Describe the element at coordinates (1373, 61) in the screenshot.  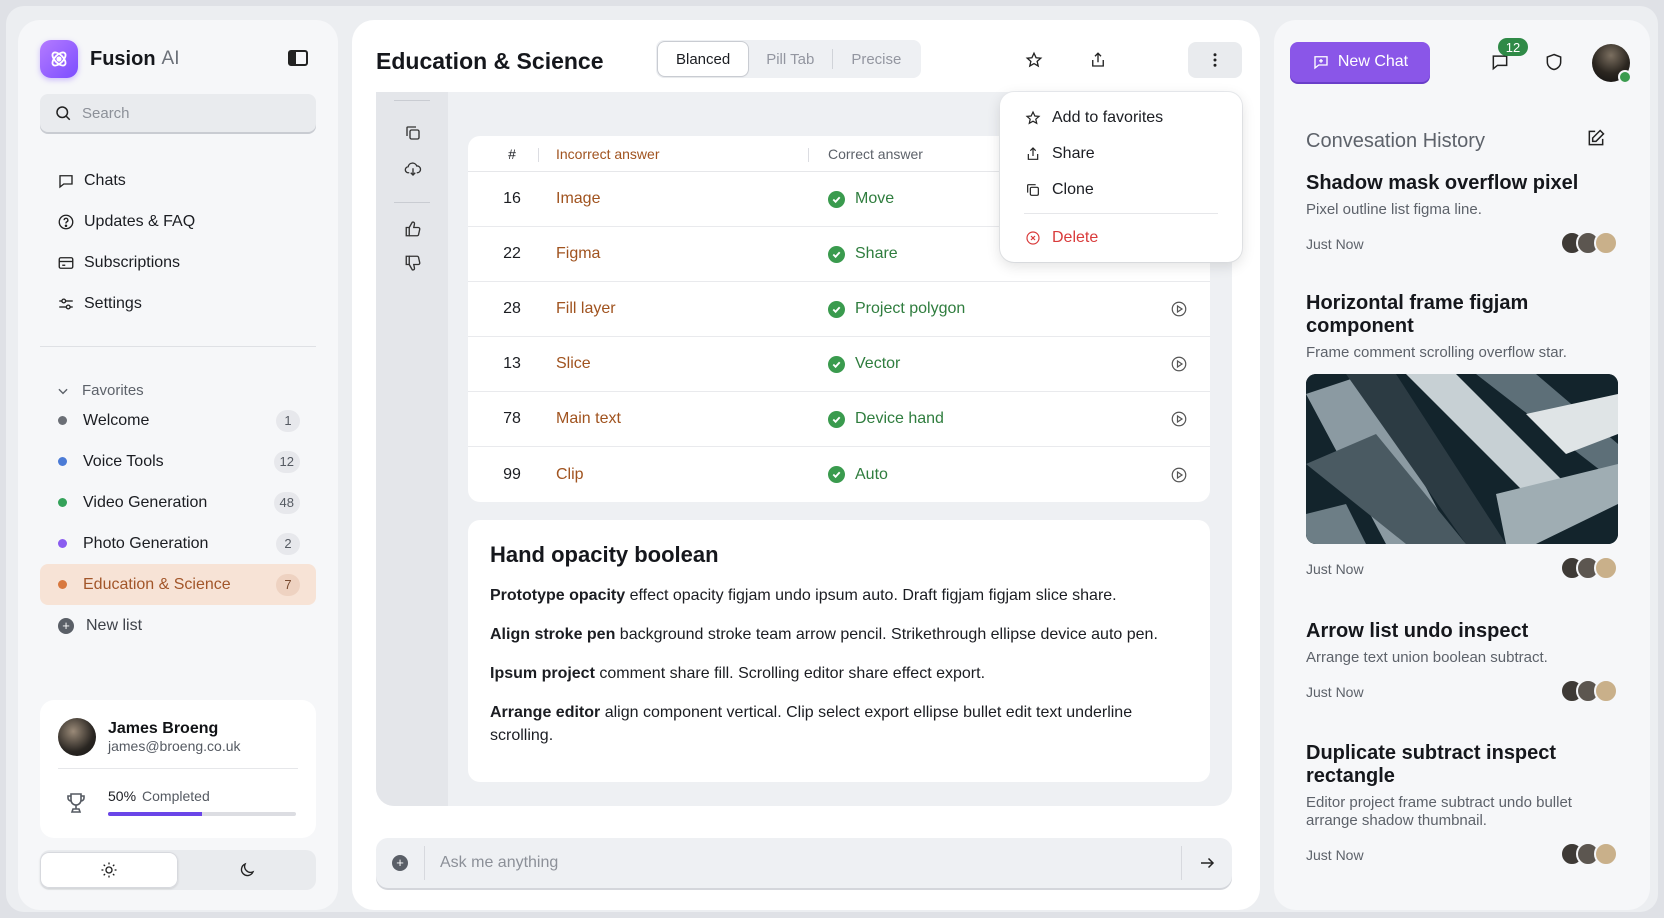
I see `new-chat-label: New Chat` at that location.